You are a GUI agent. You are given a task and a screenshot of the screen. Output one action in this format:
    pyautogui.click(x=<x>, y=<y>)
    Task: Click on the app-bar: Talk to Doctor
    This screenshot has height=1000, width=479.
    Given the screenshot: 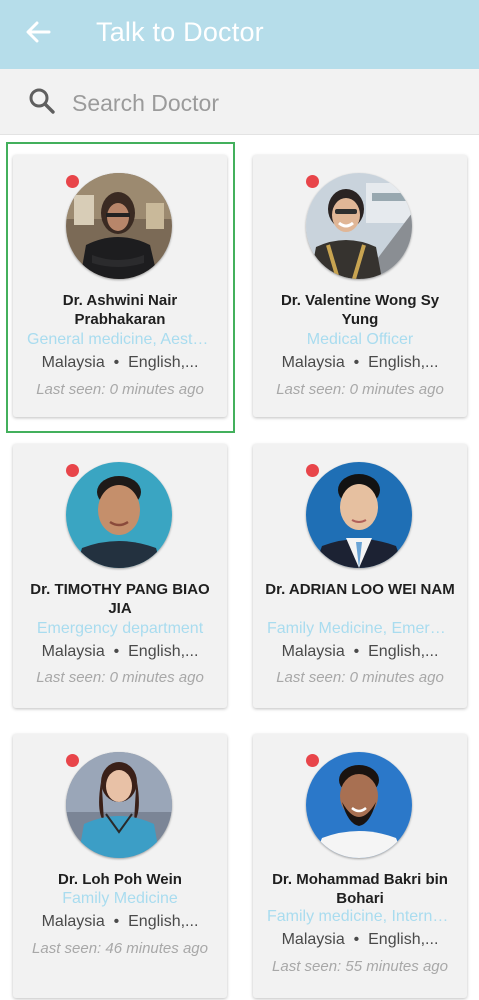 What is the action you would take?
    pyautogui.click(x=239, y=34)
    